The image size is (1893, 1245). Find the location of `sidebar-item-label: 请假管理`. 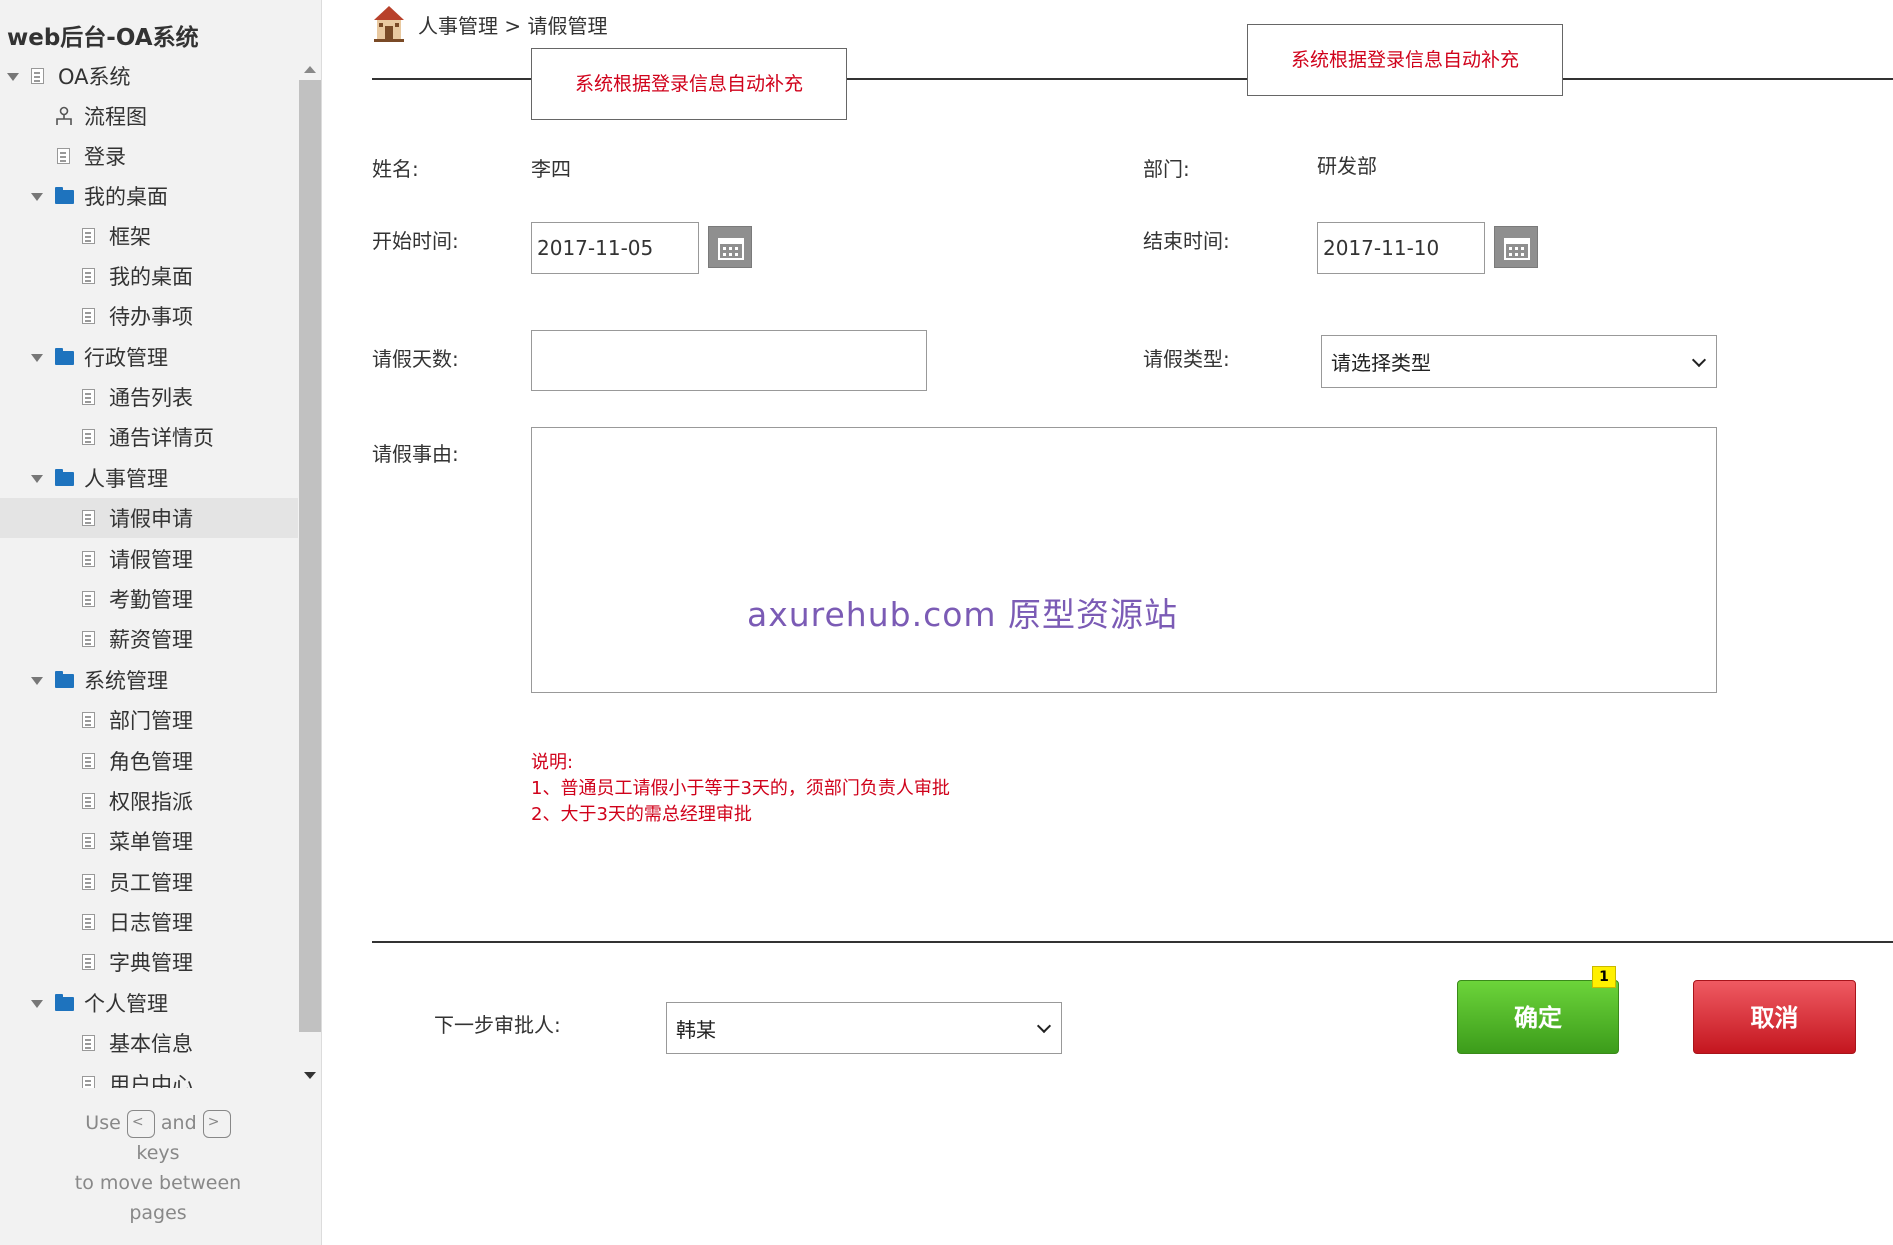

sidebar-item-label: 请假管理 is located at coordinates (151, 560).